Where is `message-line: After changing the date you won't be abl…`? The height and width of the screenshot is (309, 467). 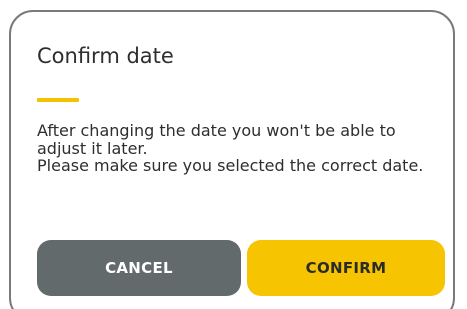 message-line: After changing the date you won't be abl… is located at coordinates (216, 139).